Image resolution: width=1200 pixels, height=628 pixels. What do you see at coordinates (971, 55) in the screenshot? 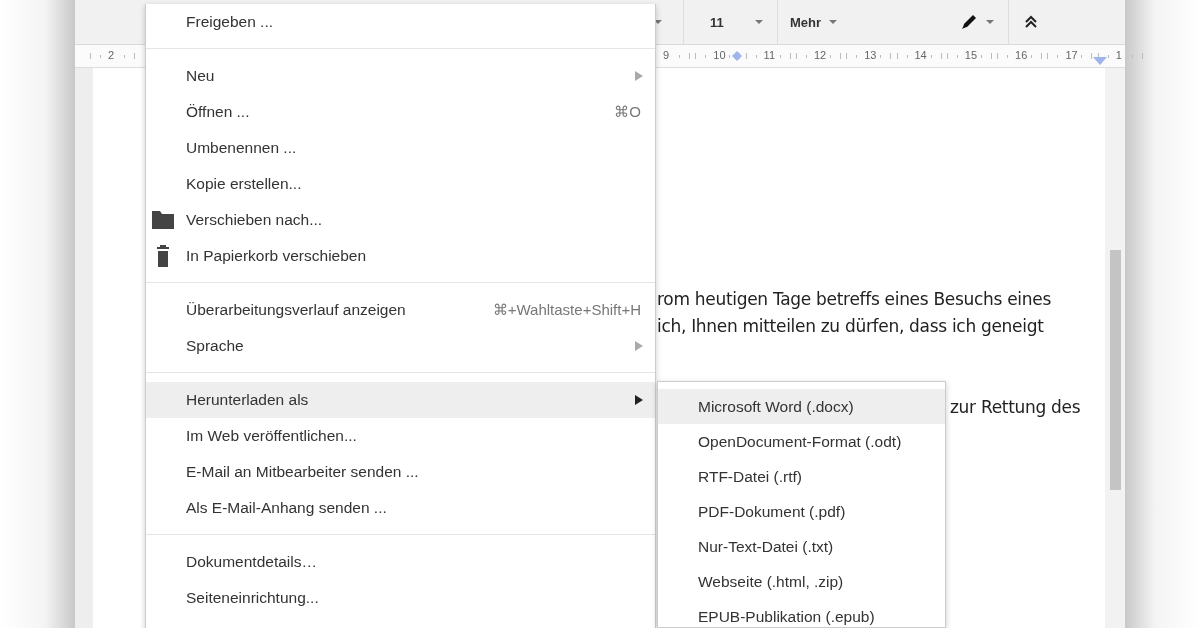
I see `ruler-number: 15` at bounding box center [971, 55].